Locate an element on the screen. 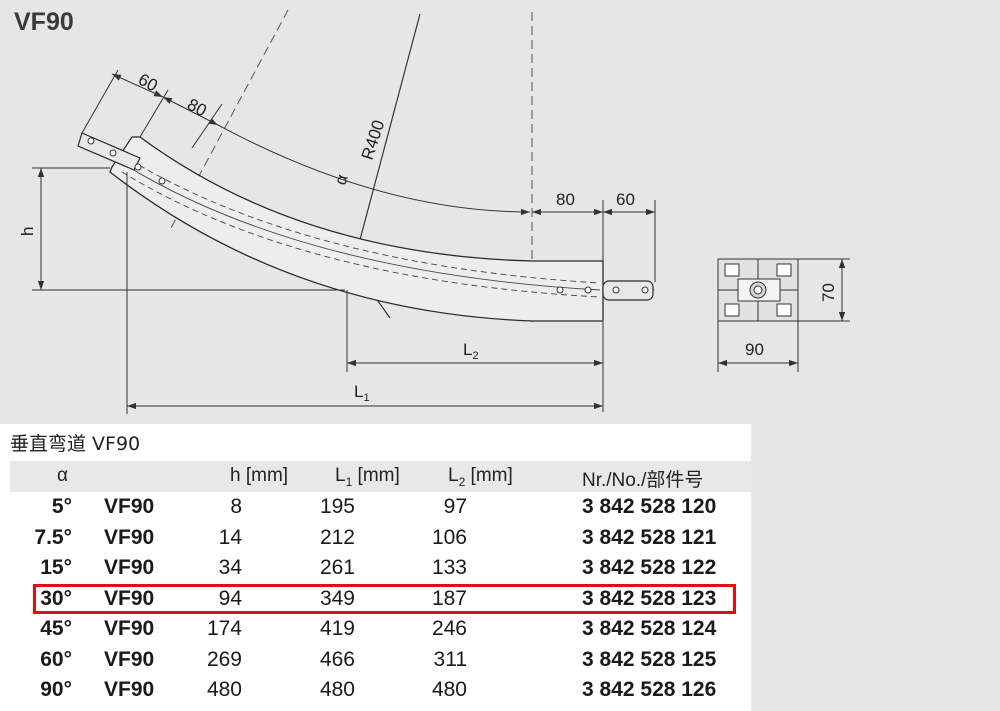 This screenshot has height=711, width=1000. header-l1: L1 [mm] is located at coordinates (367, 477).